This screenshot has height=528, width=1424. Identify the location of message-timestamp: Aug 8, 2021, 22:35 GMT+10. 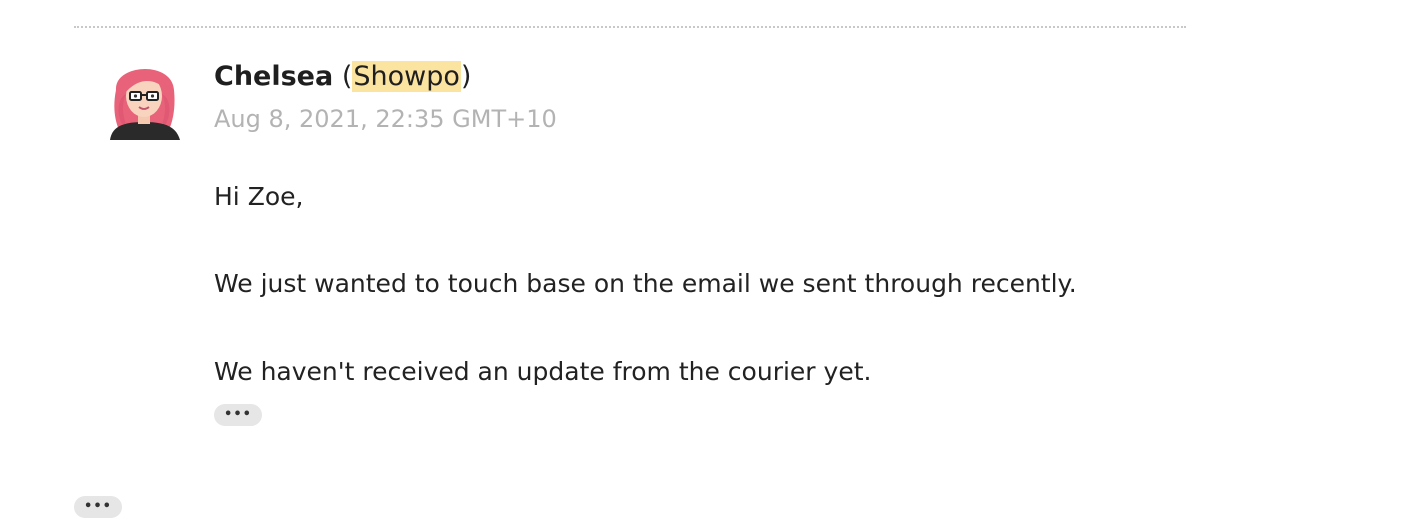
(385, 119).